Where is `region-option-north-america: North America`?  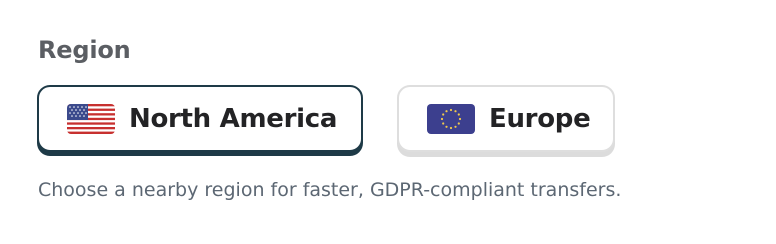 region-option-north-america: North America is located at coordinates (200, 118).